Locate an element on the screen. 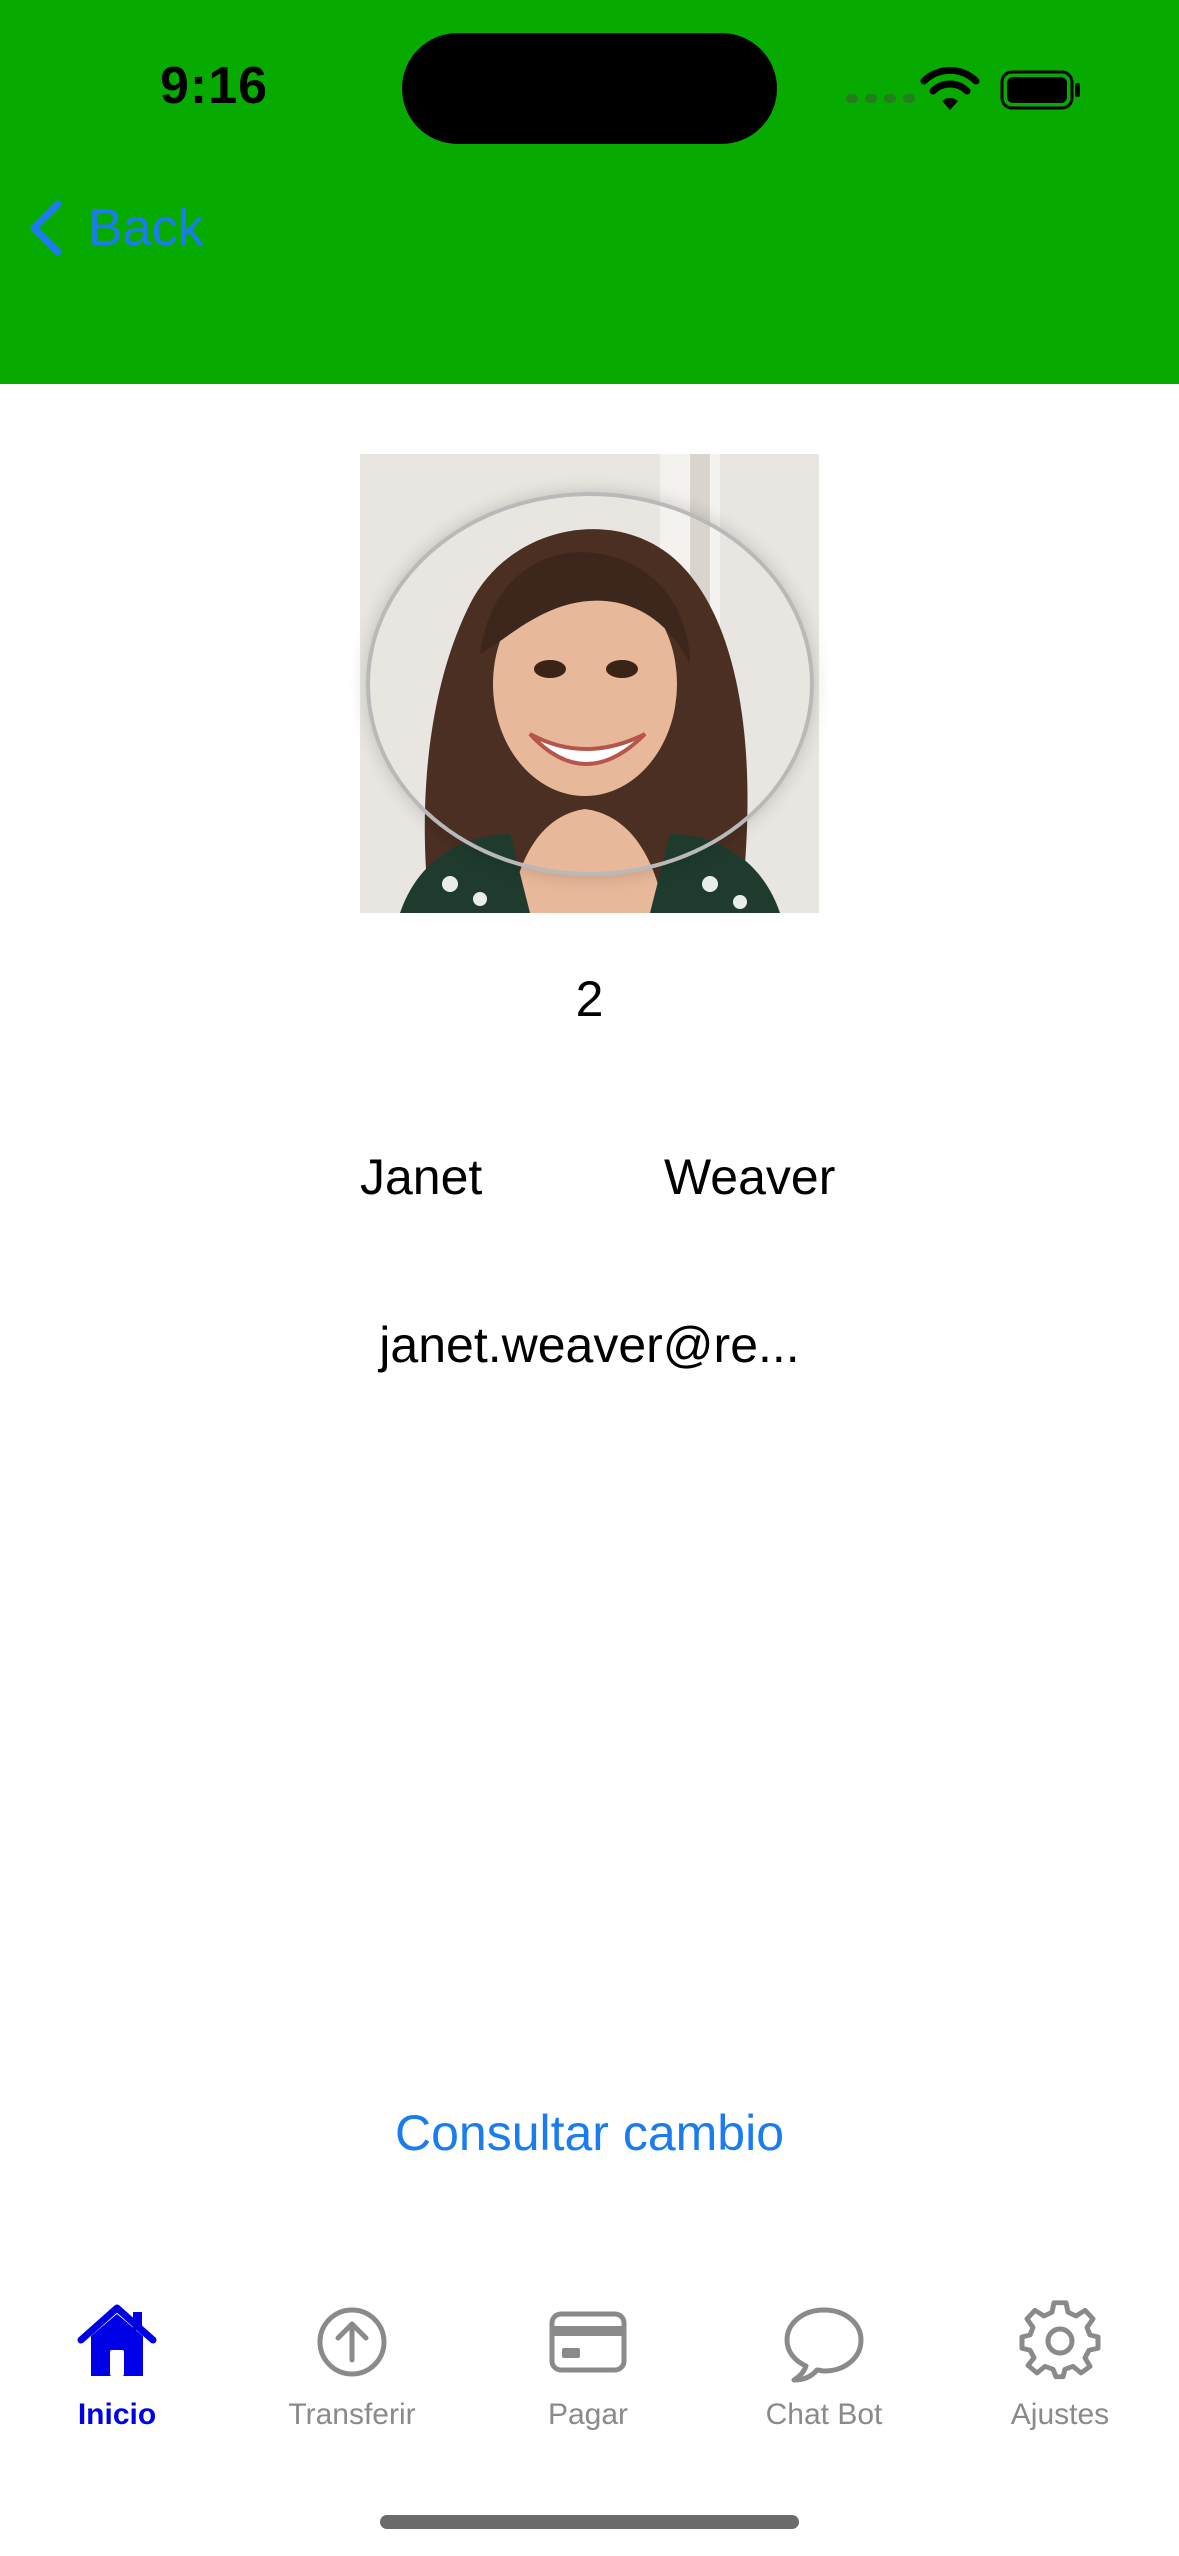  user-id: 2 is located at coordinates (589, 999).